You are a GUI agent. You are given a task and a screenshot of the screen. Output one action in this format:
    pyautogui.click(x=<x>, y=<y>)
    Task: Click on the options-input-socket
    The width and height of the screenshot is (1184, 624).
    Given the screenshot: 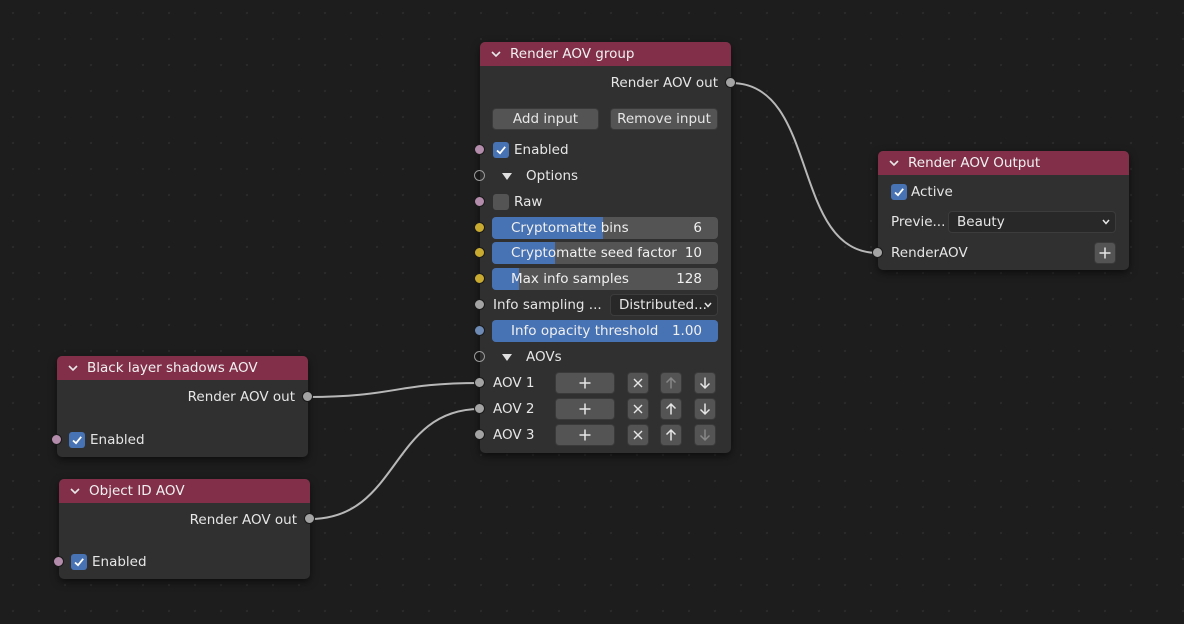 What is the action you would take?
    pyautogui.click(x=479, y=175)
    